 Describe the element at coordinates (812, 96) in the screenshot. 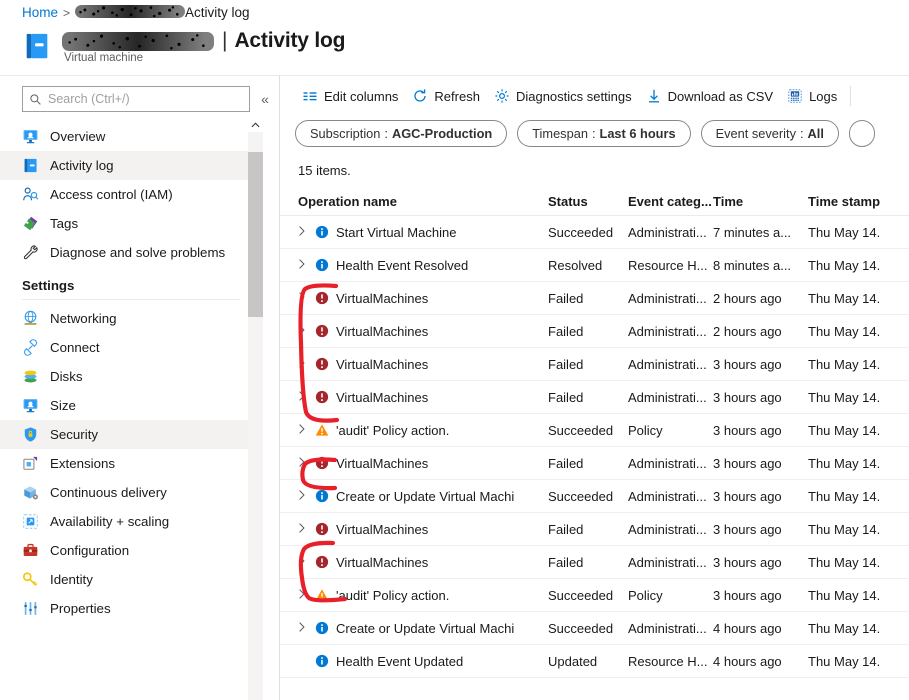

I see `logs-button: Logs` at that location.